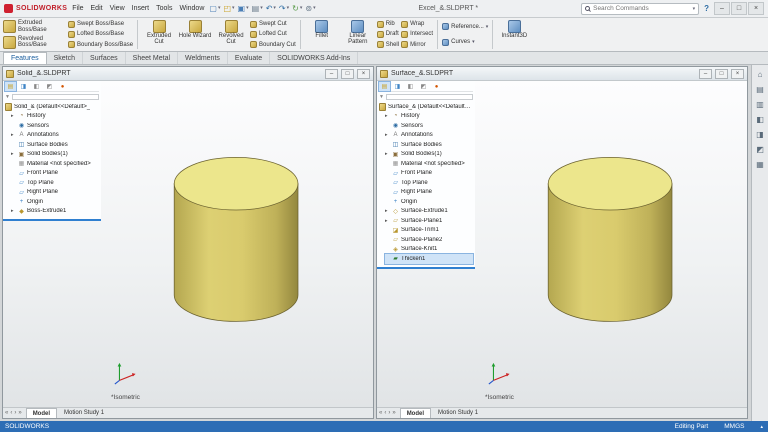  What do you see at coordinates (562, 74) in the screenshot?
I see `window-titlebar: Surface_&.SLDPRT – □ ×` at bounding box center [562, 74].